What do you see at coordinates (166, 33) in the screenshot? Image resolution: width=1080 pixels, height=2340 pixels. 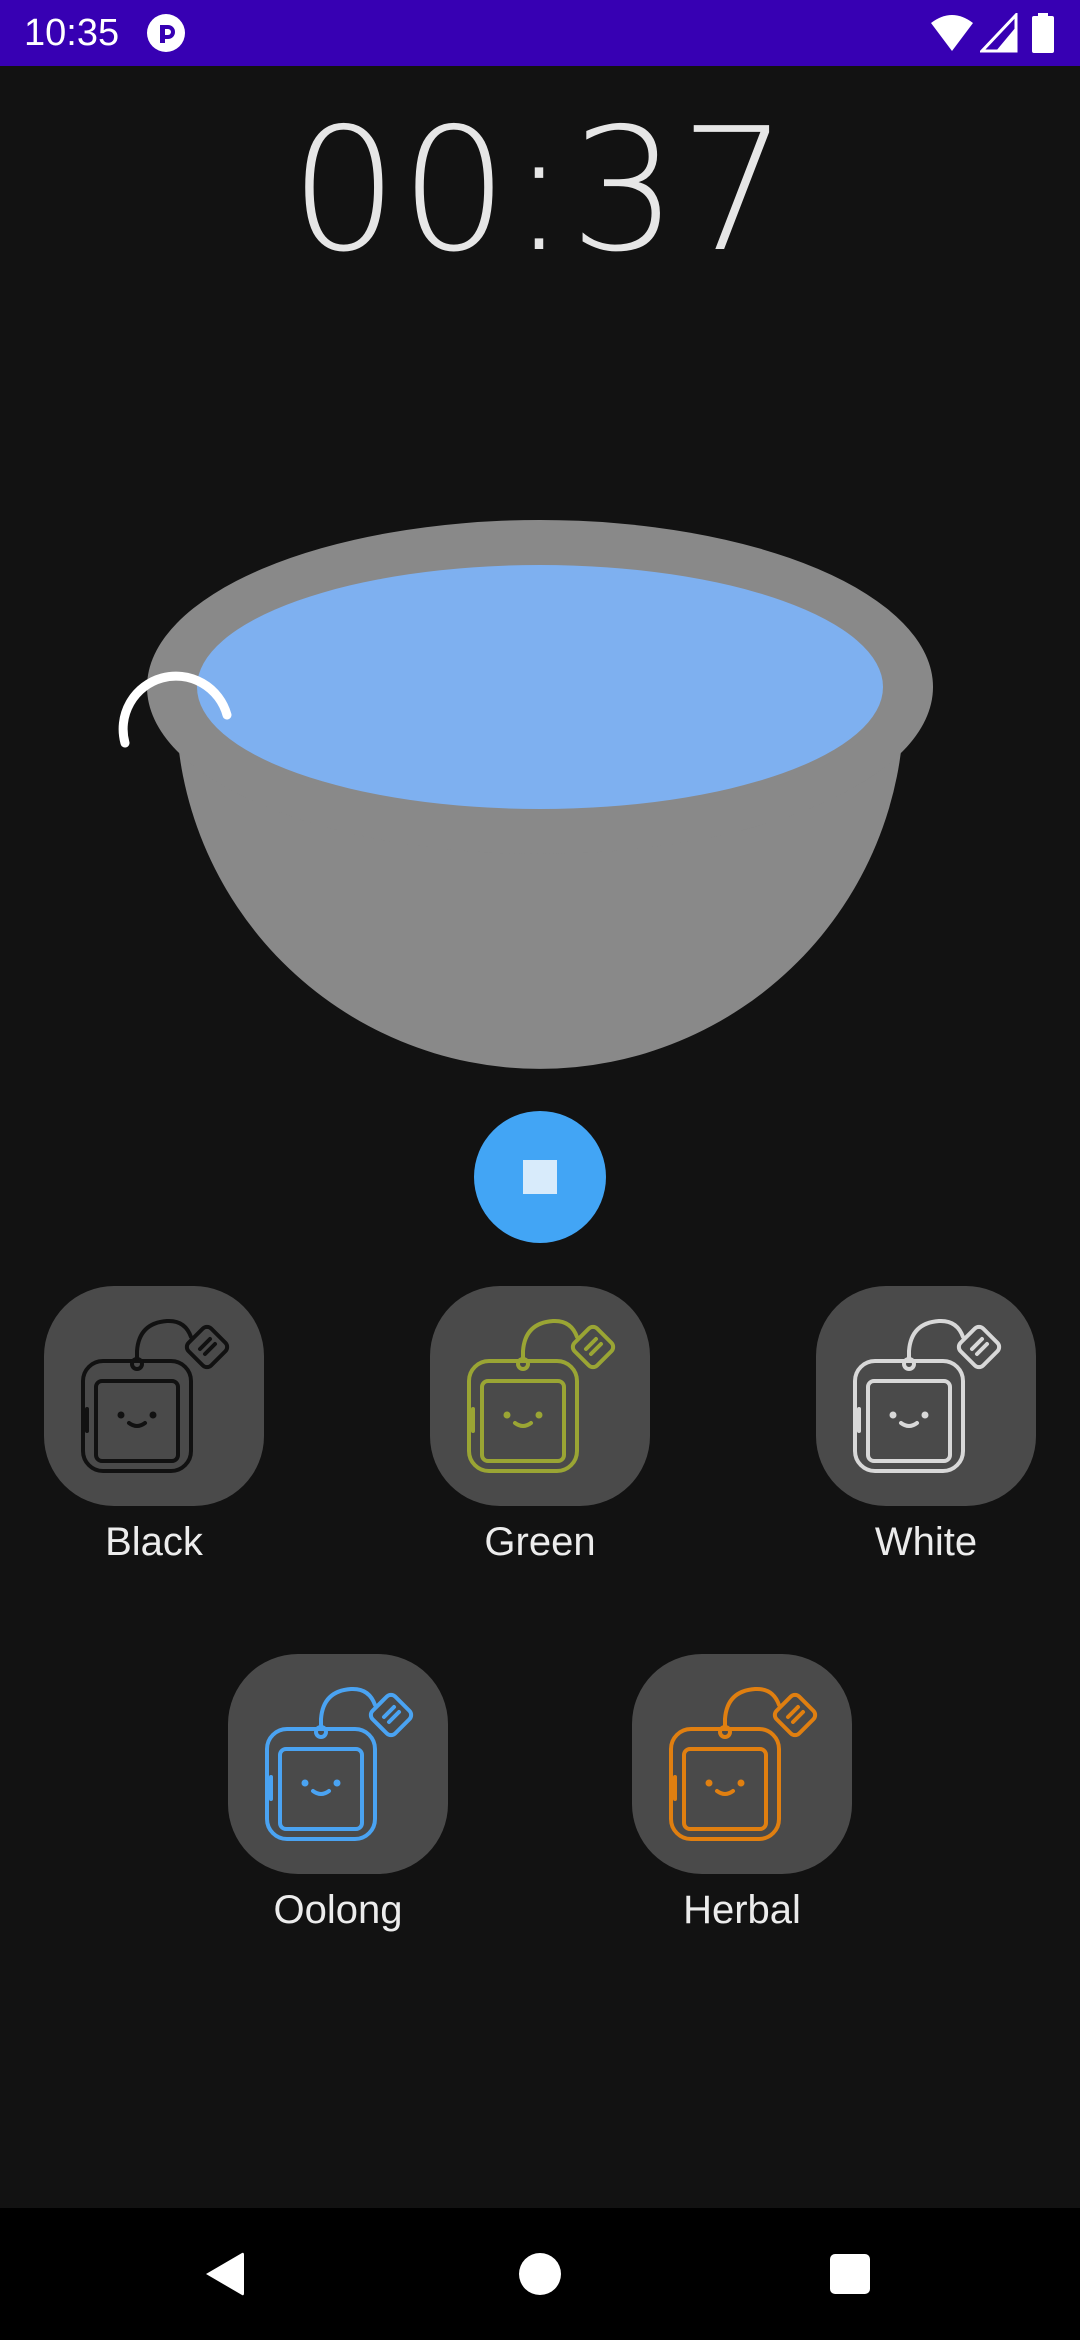 I see `app-notification-icon` at bounding box center [166, 33].